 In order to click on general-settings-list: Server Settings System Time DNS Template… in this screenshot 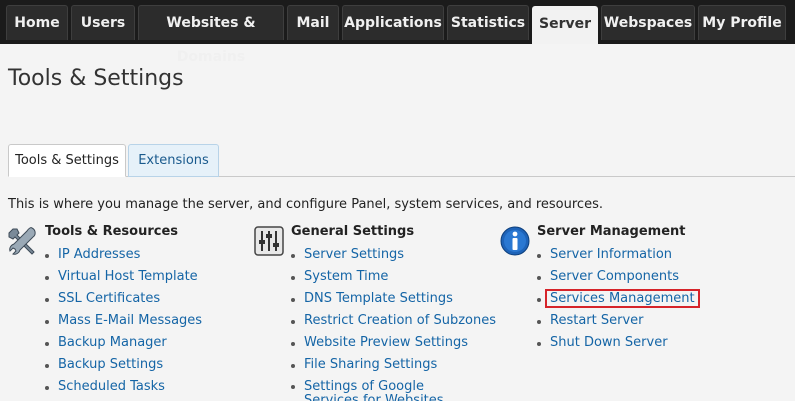, I will do `click(393, 322)`.